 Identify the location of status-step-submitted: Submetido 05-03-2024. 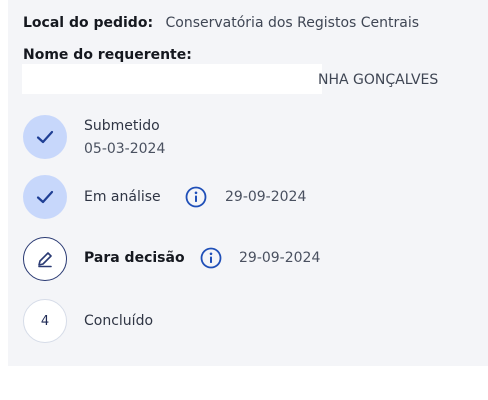
(243, 138).